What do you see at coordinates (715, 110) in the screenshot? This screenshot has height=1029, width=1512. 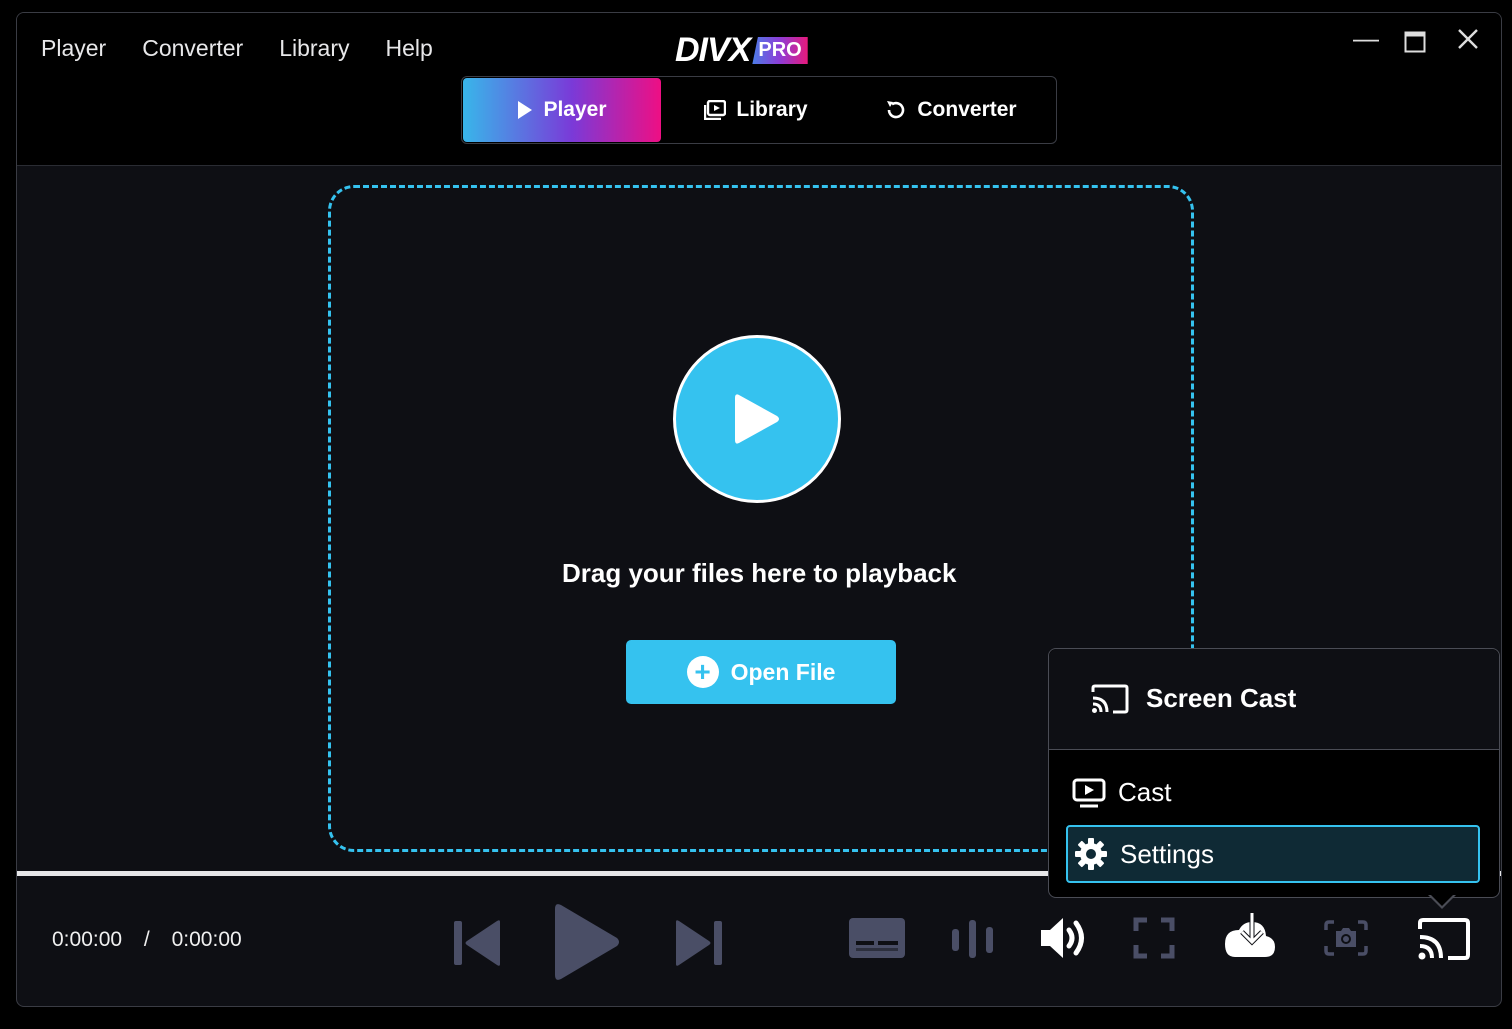 I see `library-icon` at bounding box center [715, 110].